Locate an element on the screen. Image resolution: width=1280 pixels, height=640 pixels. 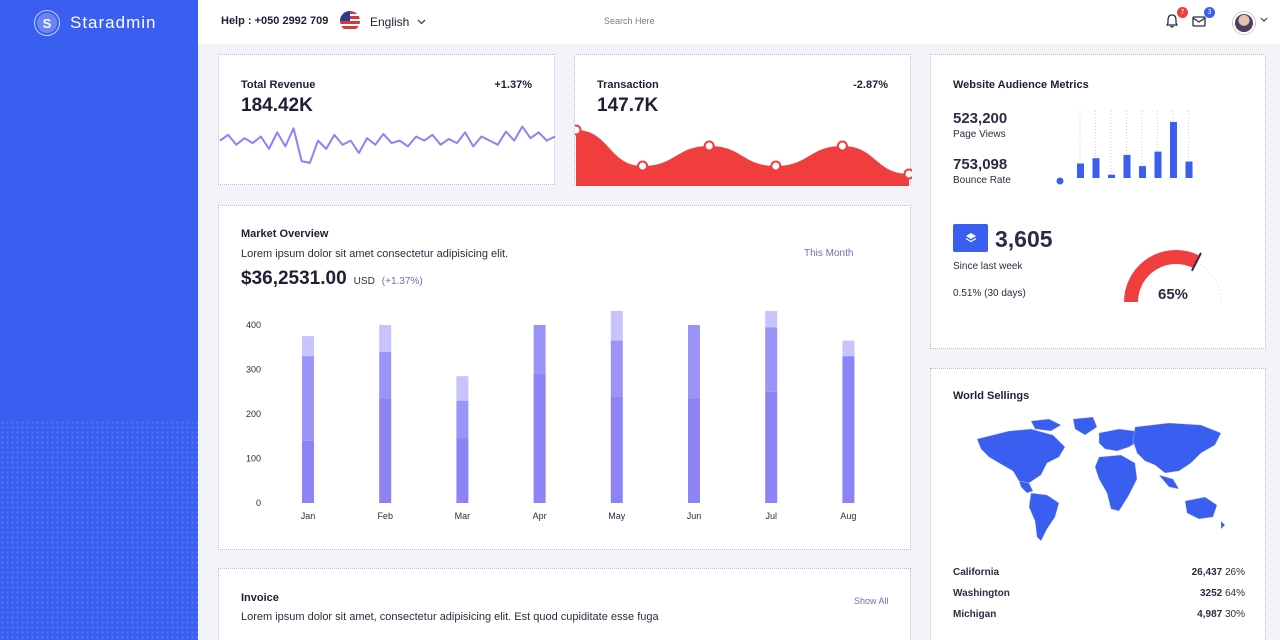
page-views-value: 523,200 is located at coordinates (980, 118).